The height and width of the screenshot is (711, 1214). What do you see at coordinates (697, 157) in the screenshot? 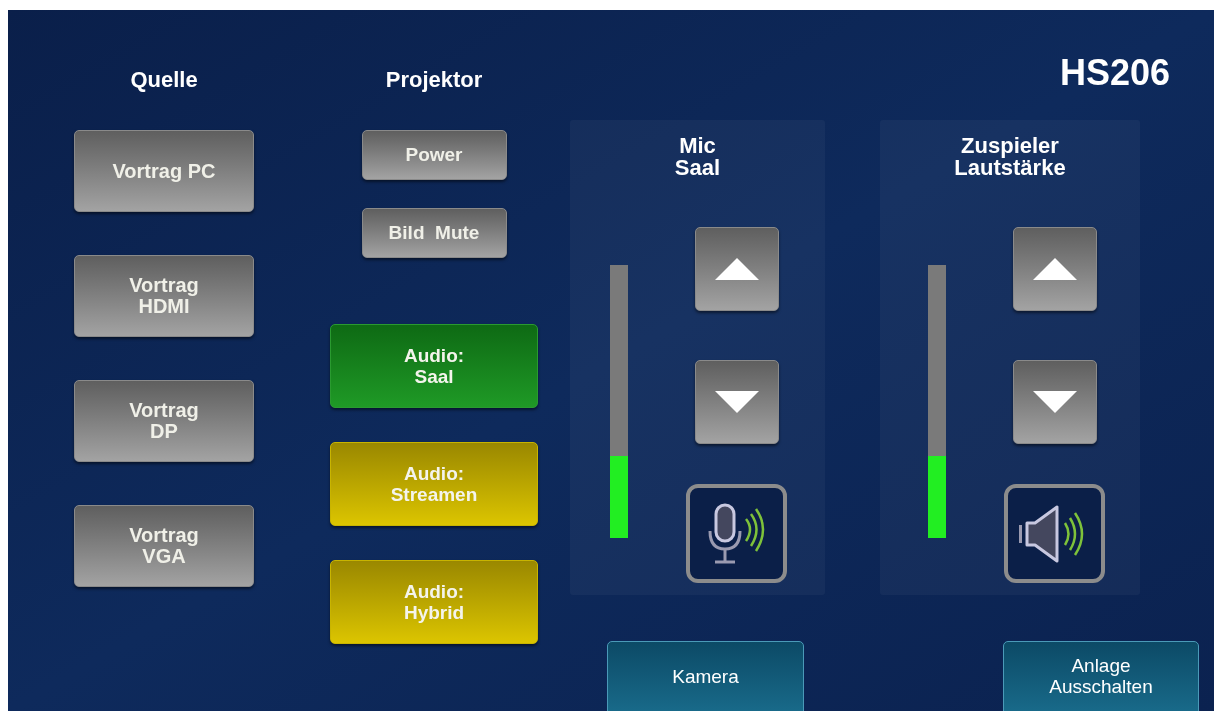
I see `volume-title: Mic Saal` at bounding box center [697, 157].